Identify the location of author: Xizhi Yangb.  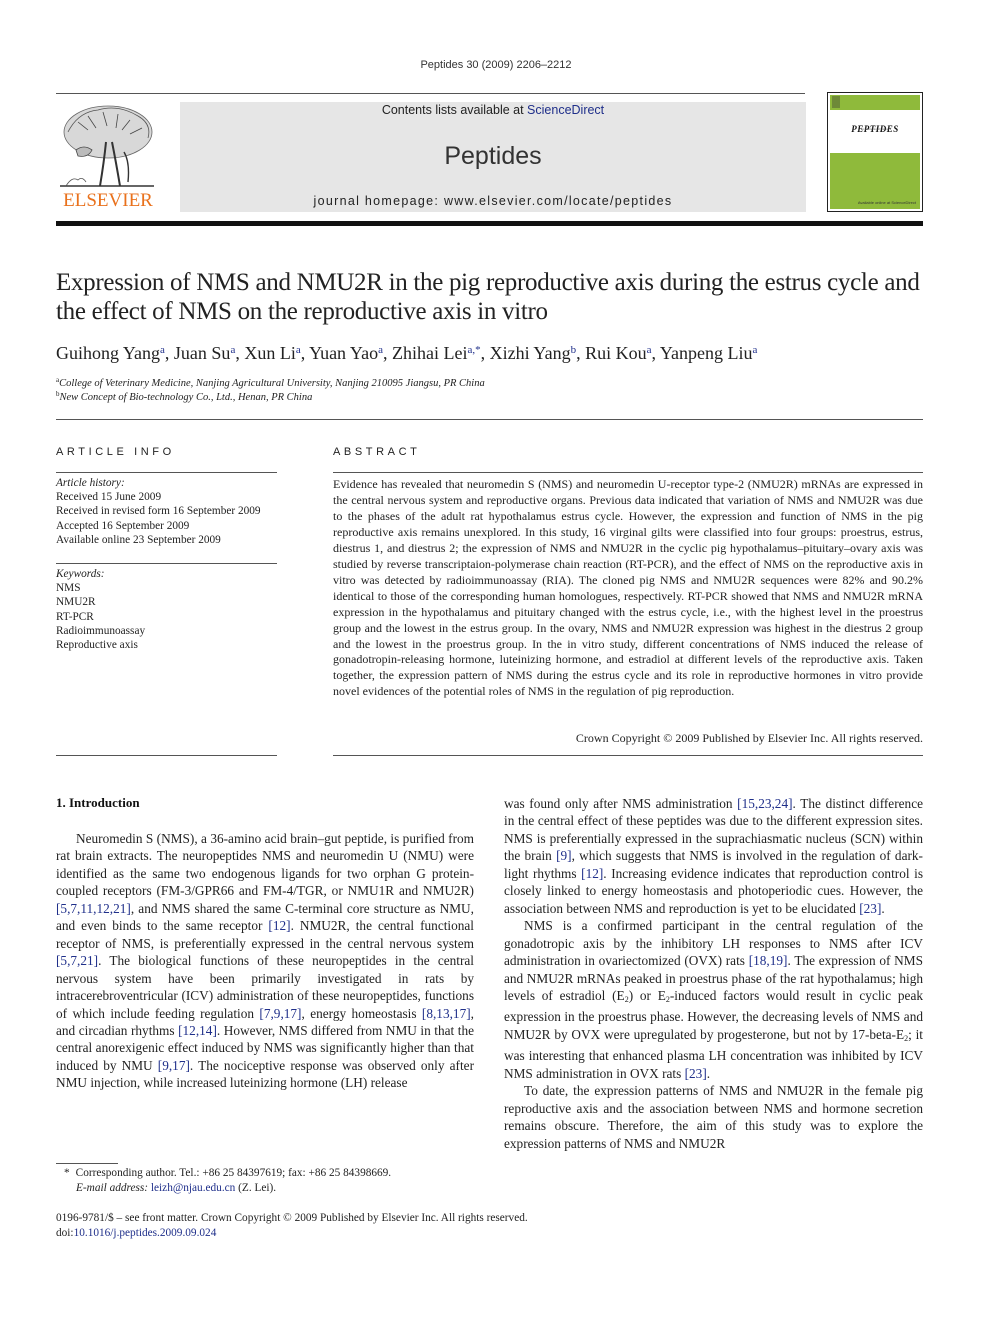
(533, 353).